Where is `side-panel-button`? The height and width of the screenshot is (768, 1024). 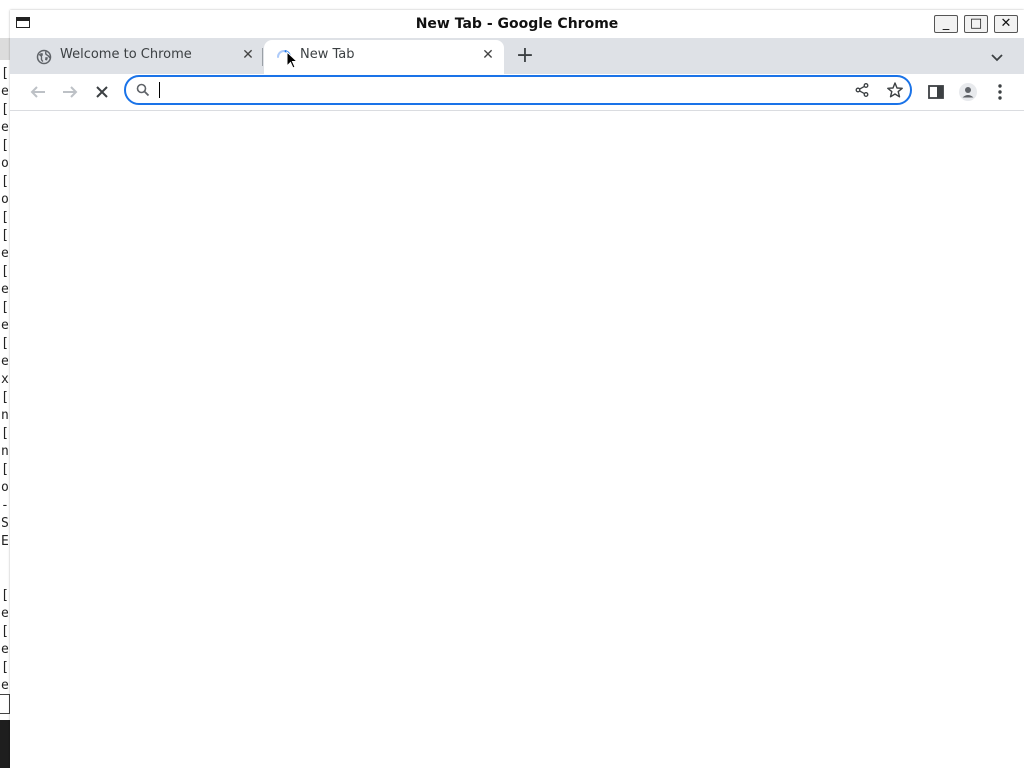
side-panel-button is located at coordinates (936, 92).